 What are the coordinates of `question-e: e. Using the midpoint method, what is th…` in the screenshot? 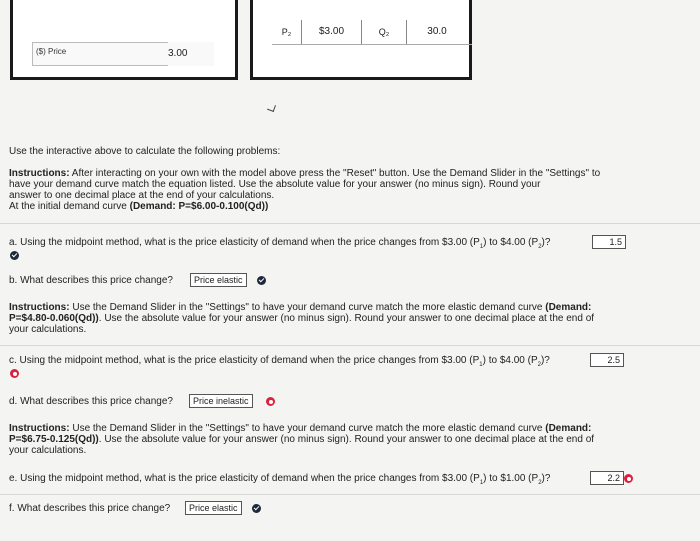 It's located at (279, 481).